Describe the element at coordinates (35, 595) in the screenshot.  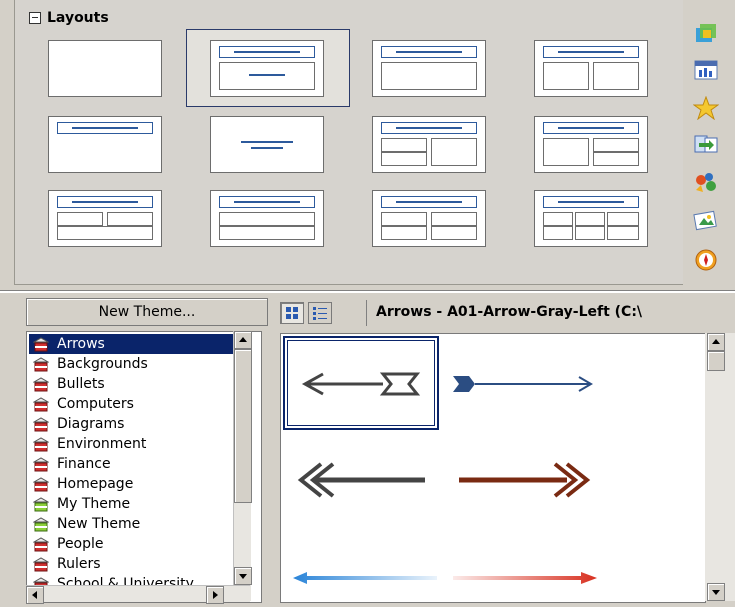
I see `scroll-left-button` at that location.